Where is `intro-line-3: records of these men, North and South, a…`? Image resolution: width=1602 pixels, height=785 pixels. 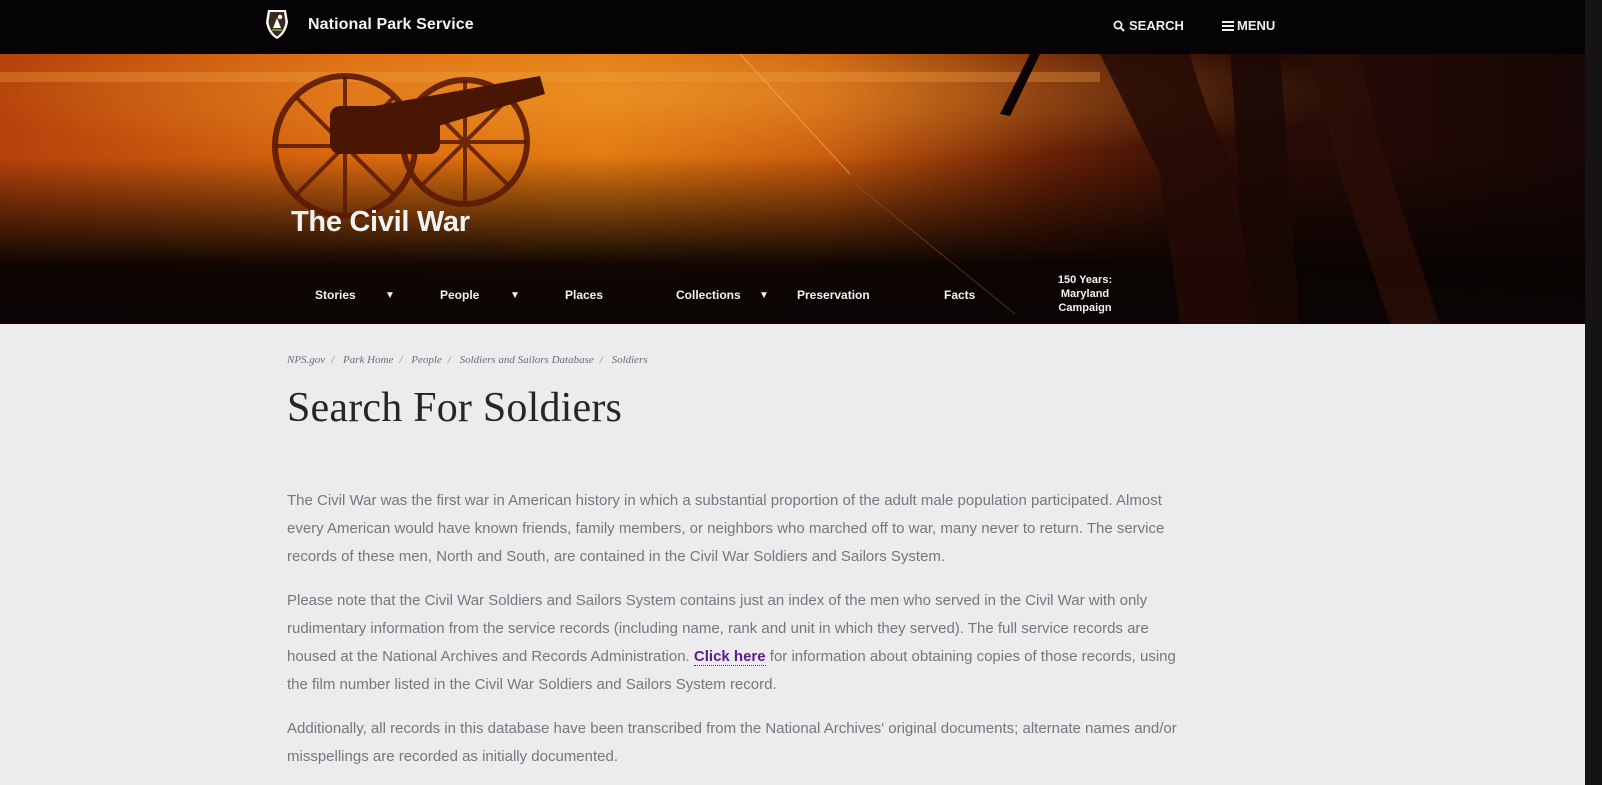
intro-line-3: records of these men, North and South, a… is located at coordinates (616, 556).